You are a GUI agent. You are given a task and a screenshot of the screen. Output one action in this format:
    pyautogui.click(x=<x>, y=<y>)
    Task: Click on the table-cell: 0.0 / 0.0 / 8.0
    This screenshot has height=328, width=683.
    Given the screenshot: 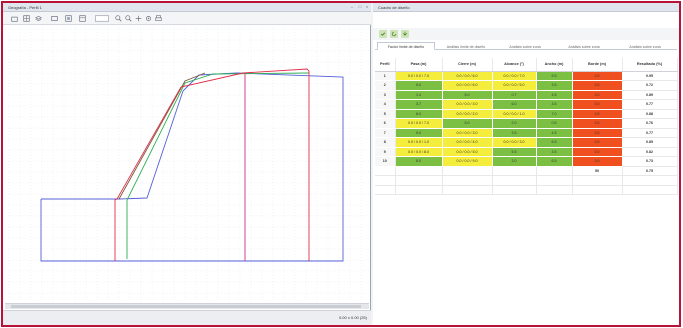 What is the action you would take?
    pyautogui.click(x=419, y=152)
    